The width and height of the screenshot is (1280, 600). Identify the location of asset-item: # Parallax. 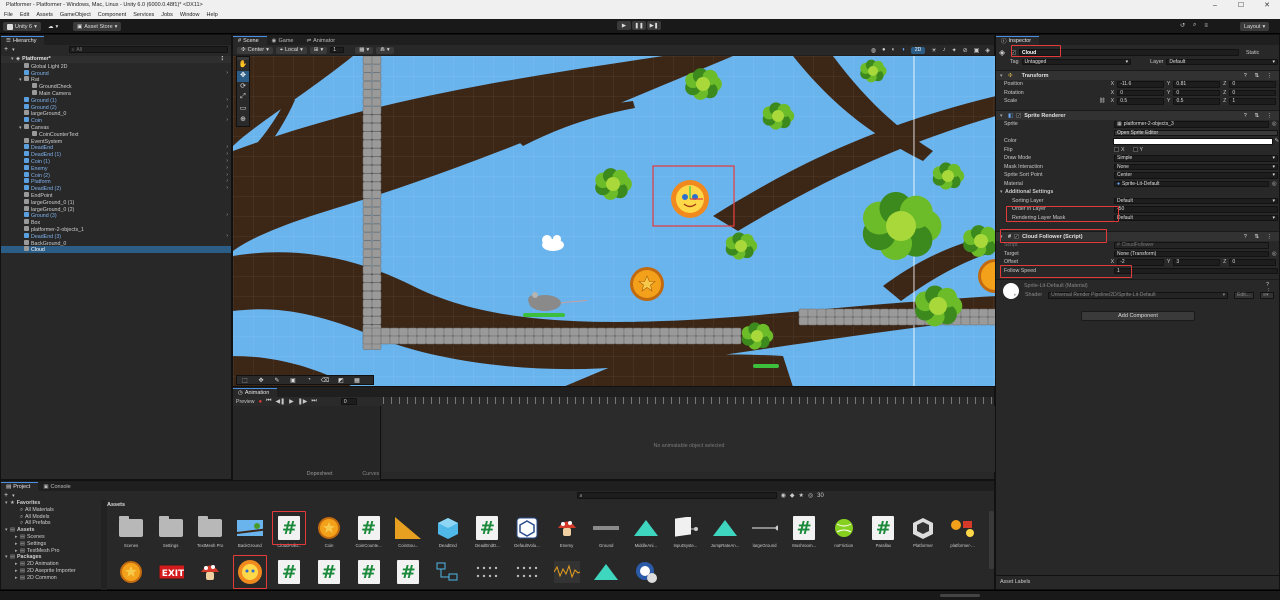
(883, 531).